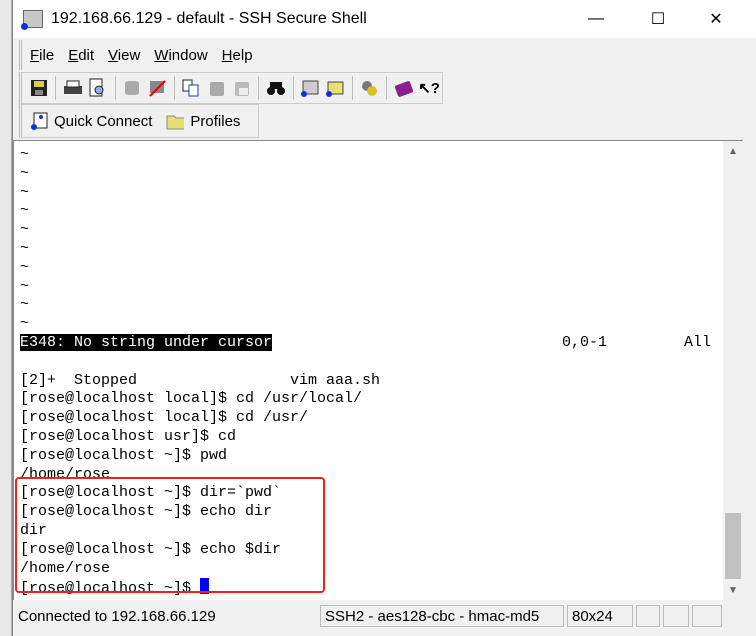 This screenshot has height=636, width=756. Describe the element at coordinates (403, 88) in the screenshot. I see `help-icon` at that location.